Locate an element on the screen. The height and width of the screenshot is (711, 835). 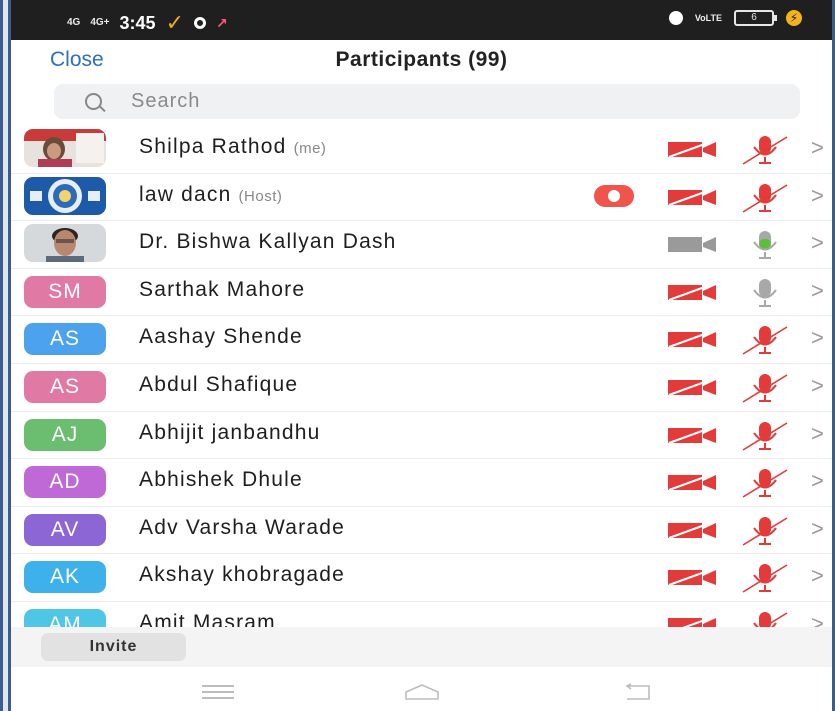
signal-2-label: 4G+ is located at coordinates (100, 22).